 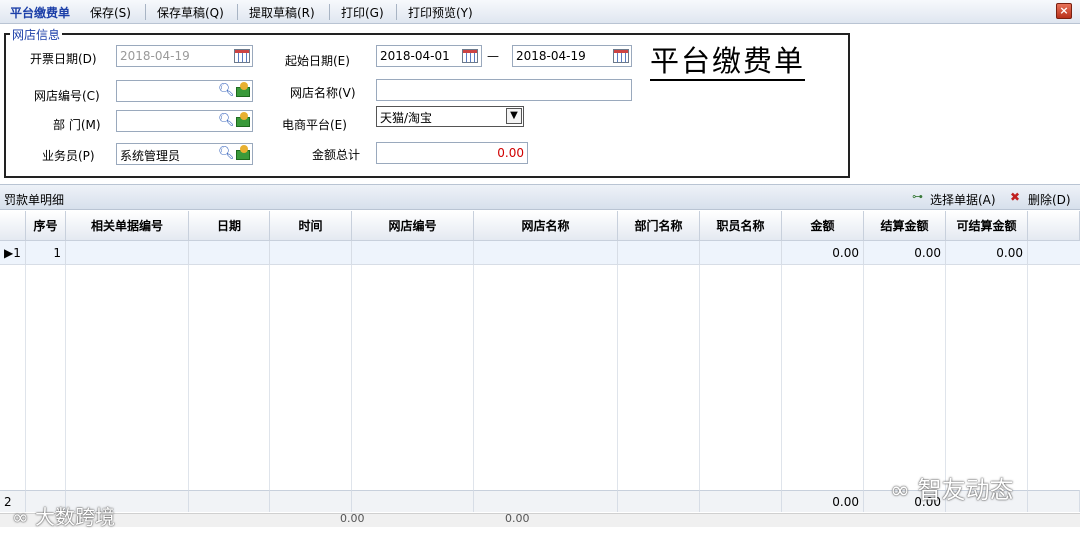 What do you see at coordinates (317, 61) in the screenshot?
I see `start-date-label: 起始日期(E)` at bounding box center [317, 61].